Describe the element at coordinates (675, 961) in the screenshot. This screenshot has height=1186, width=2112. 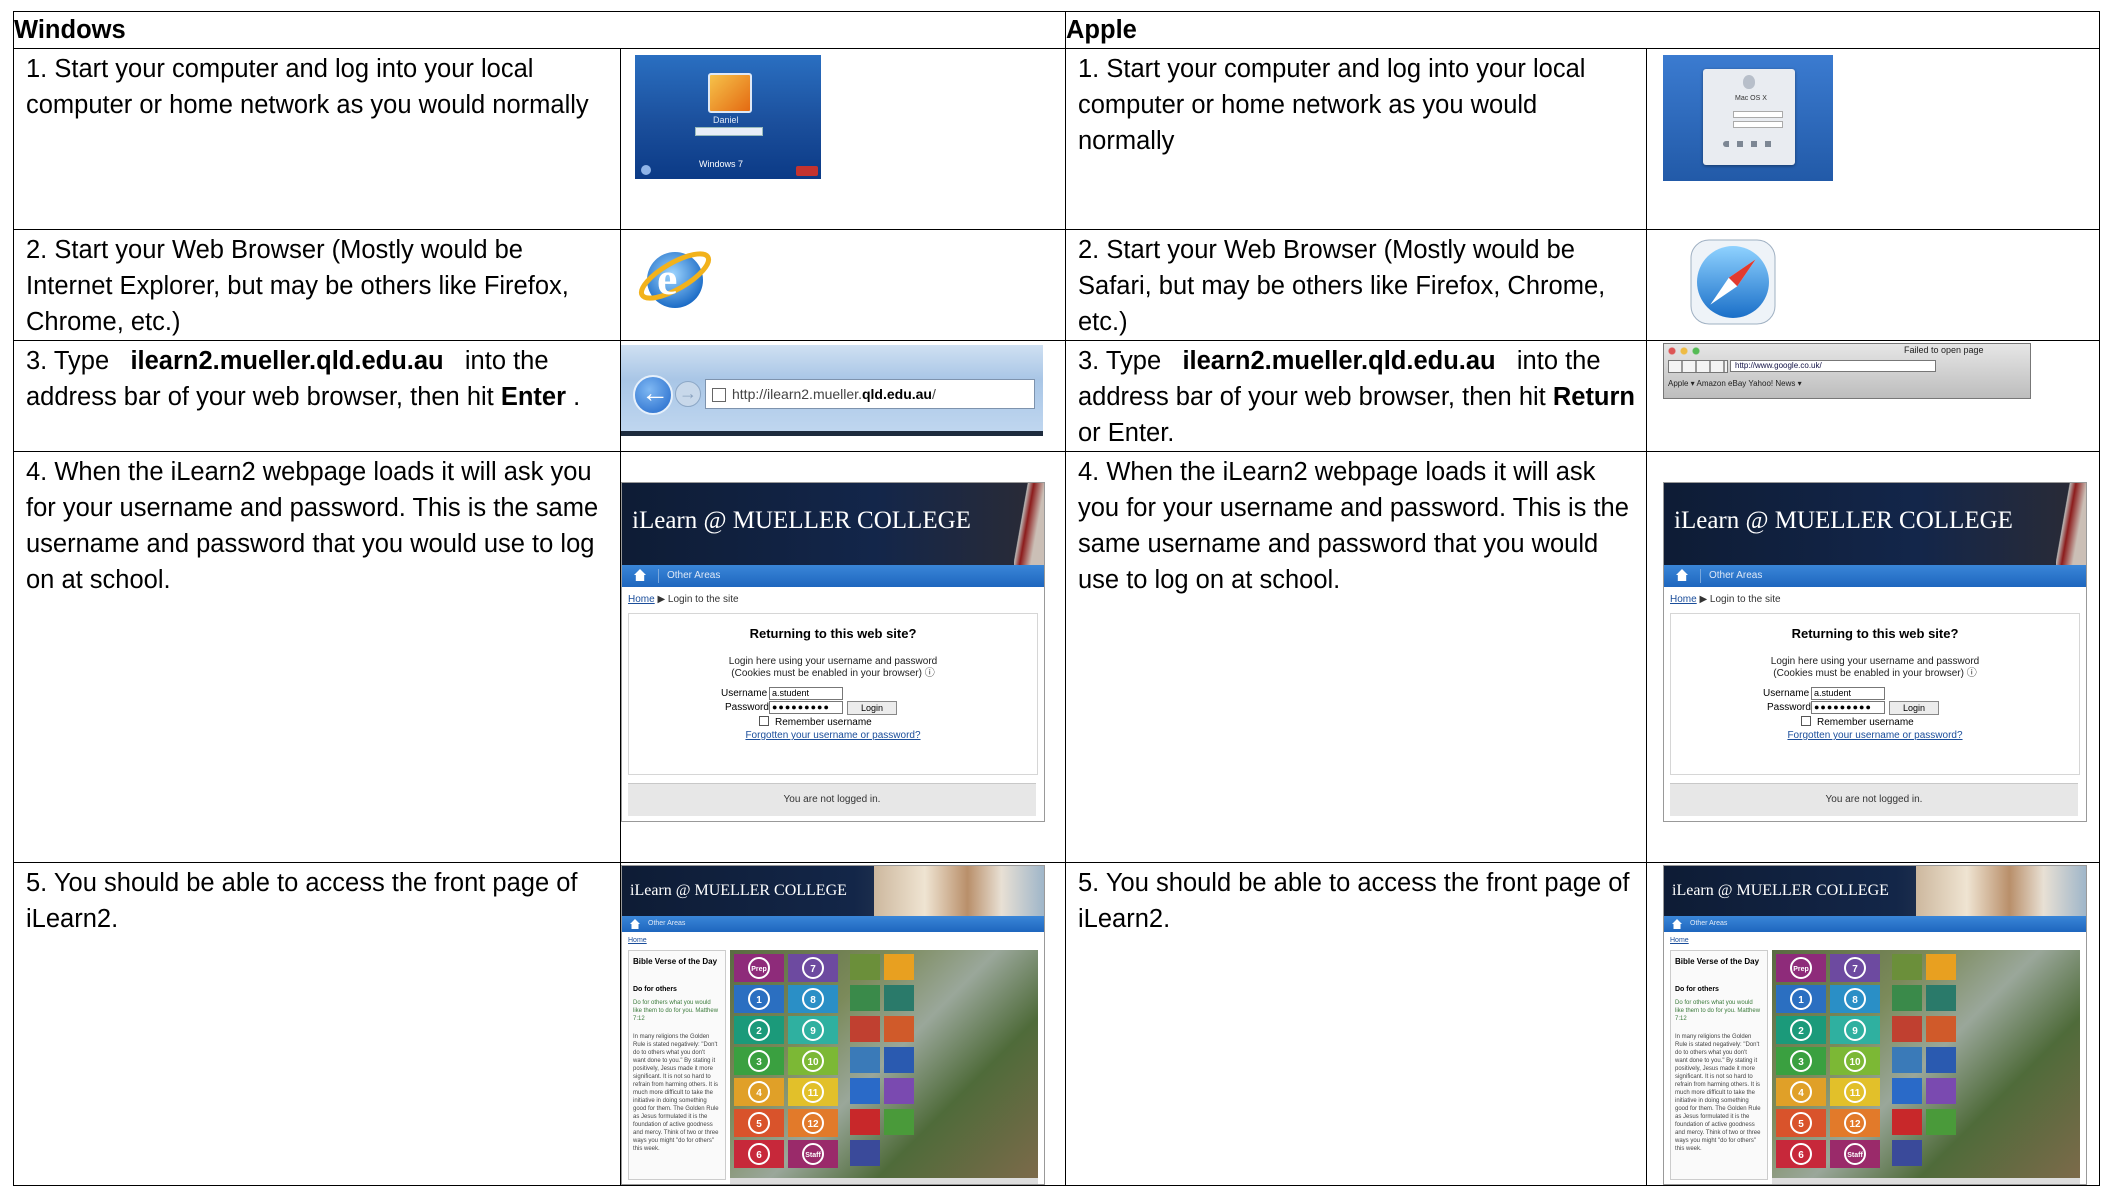
I see `block-title: Bible Verse of the Day` at that location.